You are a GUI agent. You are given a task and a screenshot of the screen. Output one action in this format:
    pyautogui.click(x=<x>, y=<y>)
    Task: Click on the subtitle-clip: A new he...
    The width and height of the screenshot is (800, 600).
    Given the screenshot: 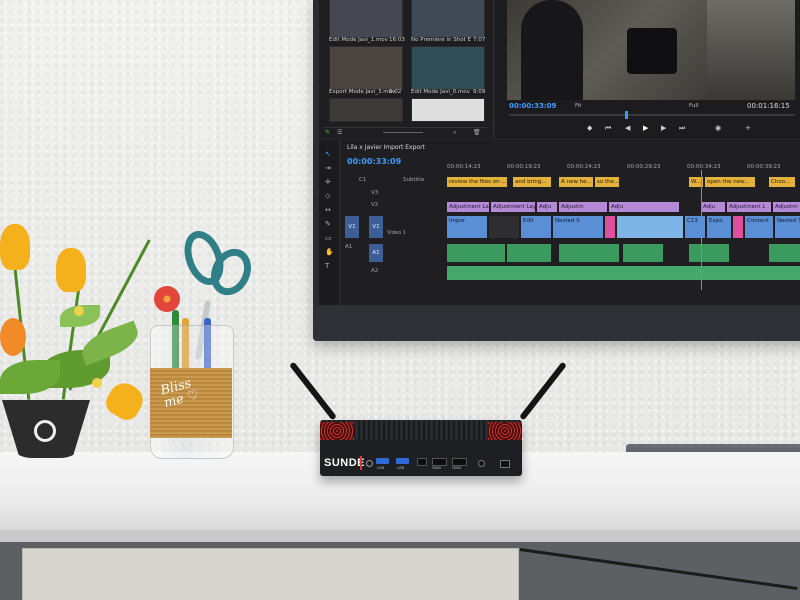 What is the action you would take?
    pyautogui.click(x=576, y=182)
    